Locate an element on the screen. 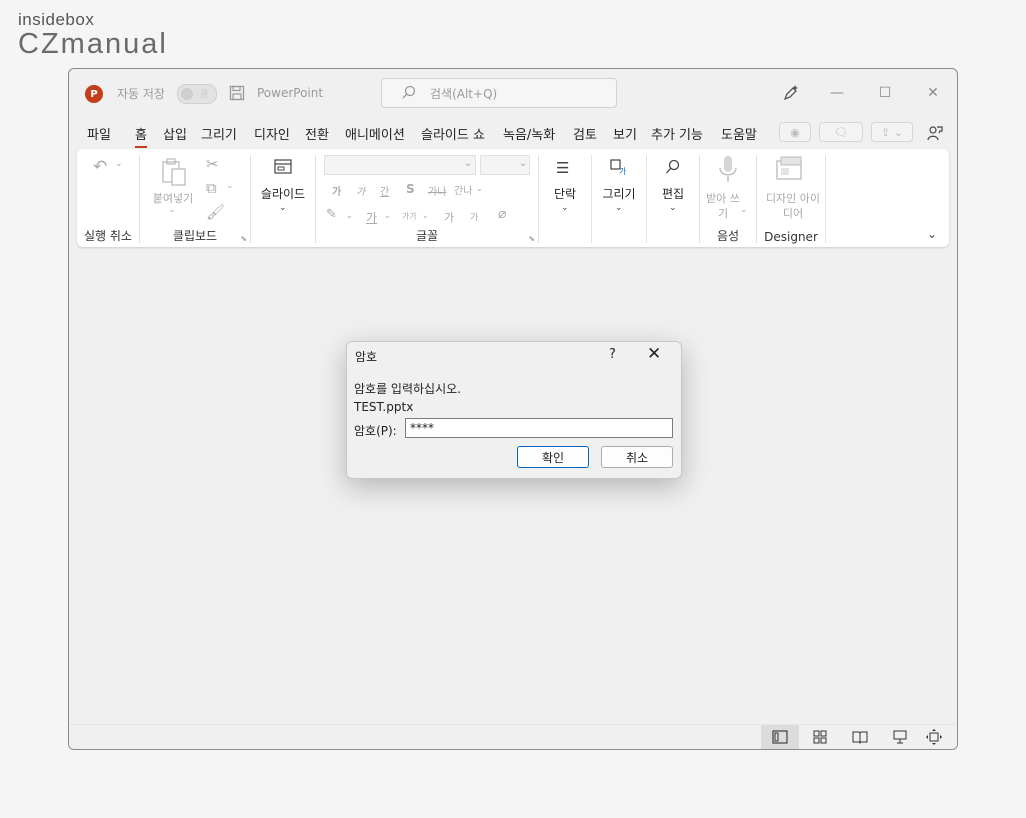  grow-font-button: 가 is located at coordinates (449, 217).